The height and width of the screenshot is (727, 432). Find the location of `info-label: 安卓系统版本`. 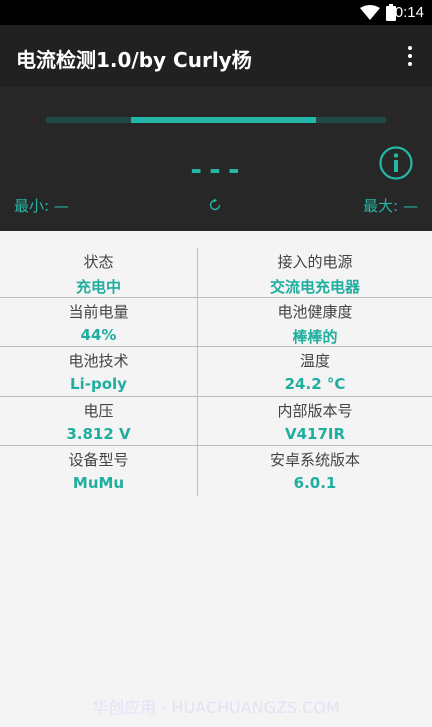

info-label: 安卓系统版本 is located at coordinates (314, 460).